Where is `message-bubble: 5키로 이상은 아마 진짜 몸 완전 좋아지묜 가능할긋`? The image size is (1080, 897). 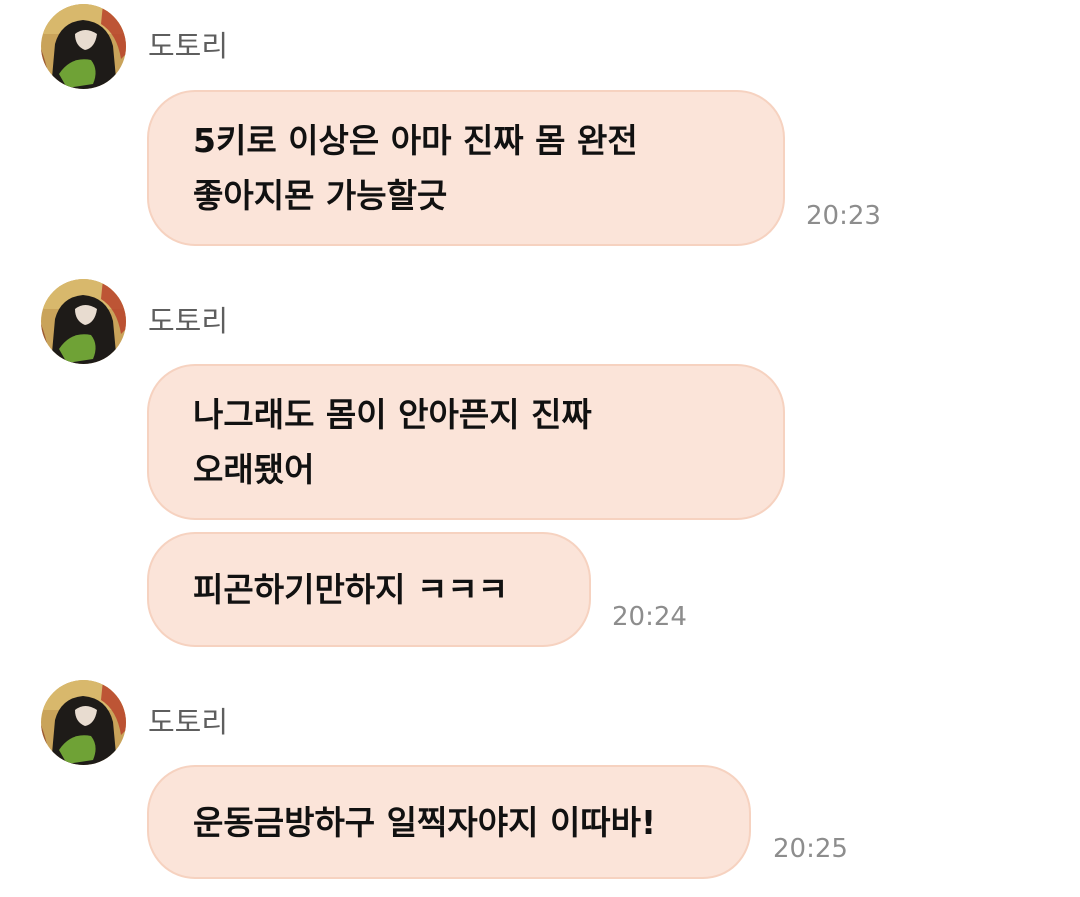
message-bubble: 5키로 이상은 아마 진짜 몸 완전 좋아지묜 가능할긋 is located at coordinates (466, 168).